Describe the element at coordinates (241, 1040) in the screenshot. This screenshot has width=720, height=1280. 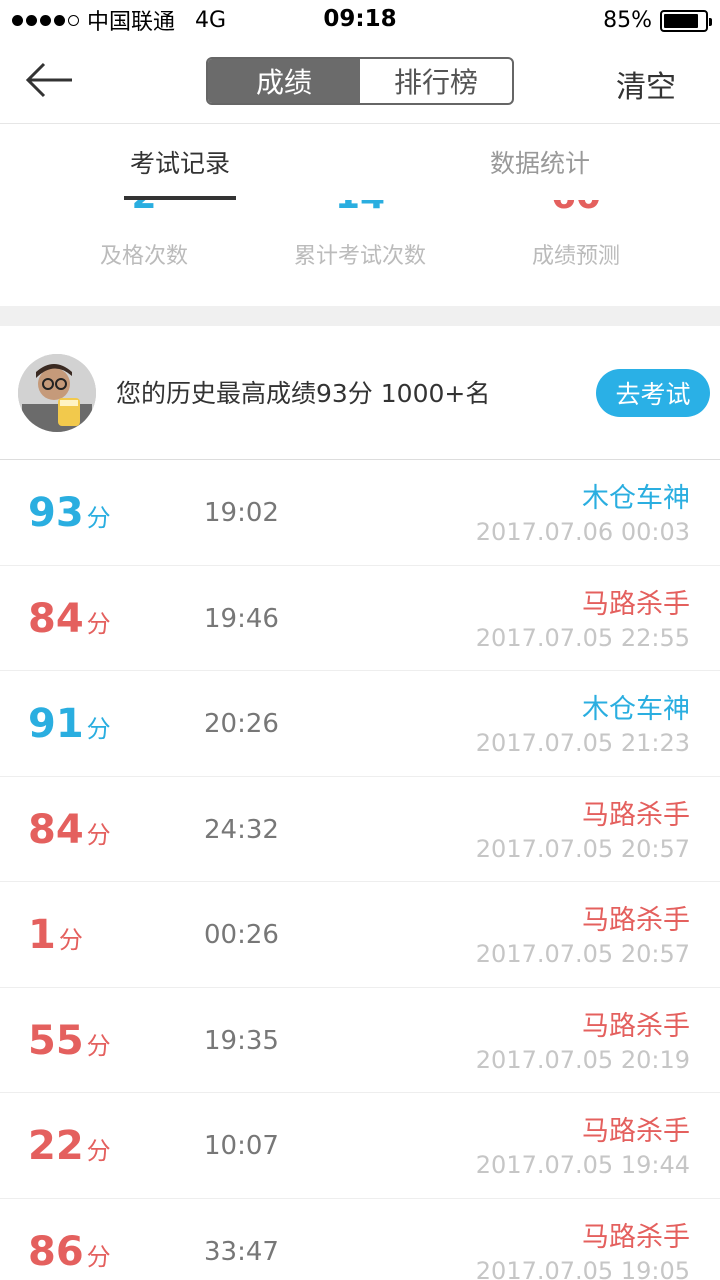
I see `record-duration: 19:35` at that location.